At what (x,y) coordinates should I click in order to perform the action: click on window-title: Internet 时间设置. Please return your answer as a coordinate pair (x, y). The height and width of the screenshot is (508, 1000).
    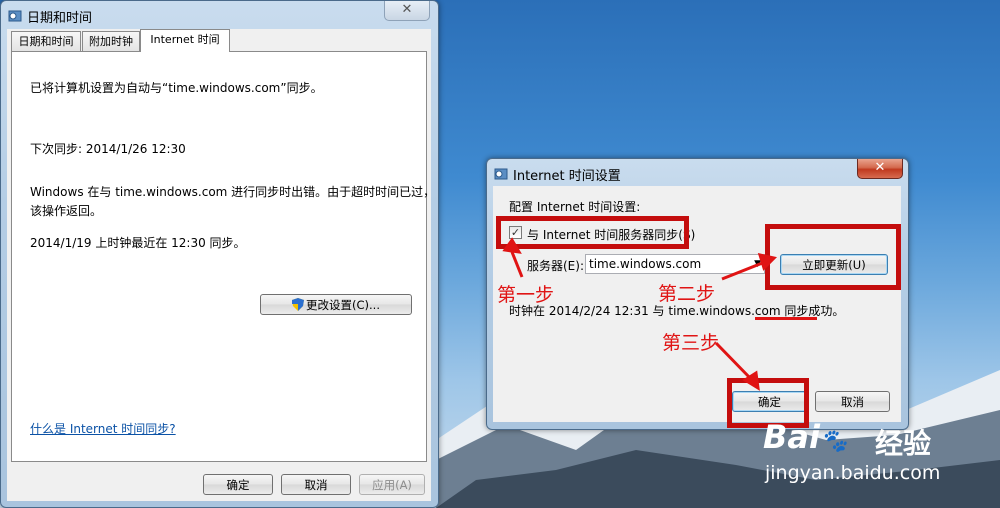
    Looking at the image, I should click on (567, 176).